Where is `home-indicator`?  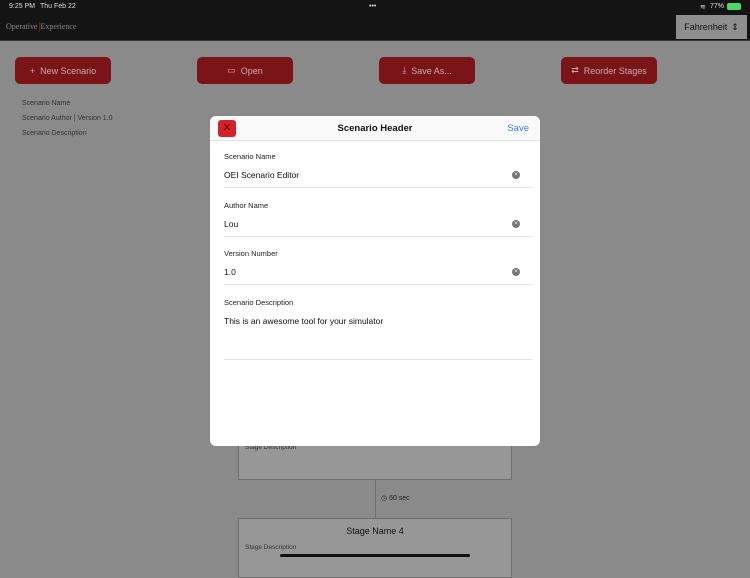 home-indicator is located at coordinates (375, 555).